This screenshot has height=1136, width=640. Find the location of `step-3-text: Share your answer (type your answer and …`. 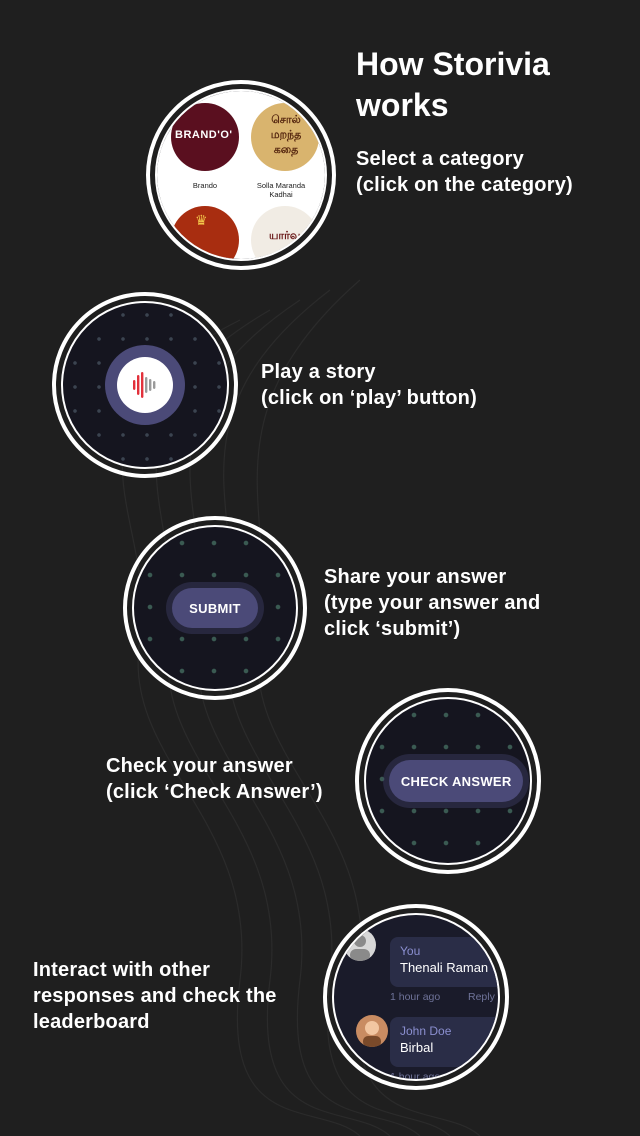

step-3-text: Share your answer (type your answer and … is located at coordinates (432, 603).